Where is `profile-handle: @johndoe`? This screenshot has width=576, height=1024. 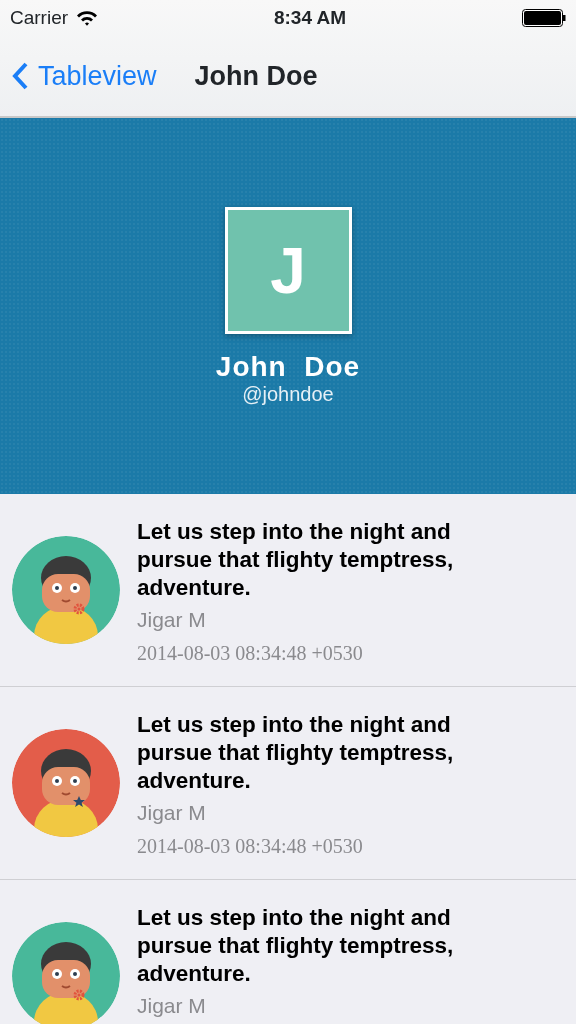
profile-handle: @johndoe is located at coordinates (288, 393).